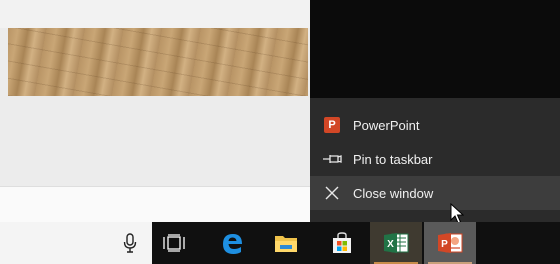  I want to click on close-window-item: Close window, so click(435, 193).